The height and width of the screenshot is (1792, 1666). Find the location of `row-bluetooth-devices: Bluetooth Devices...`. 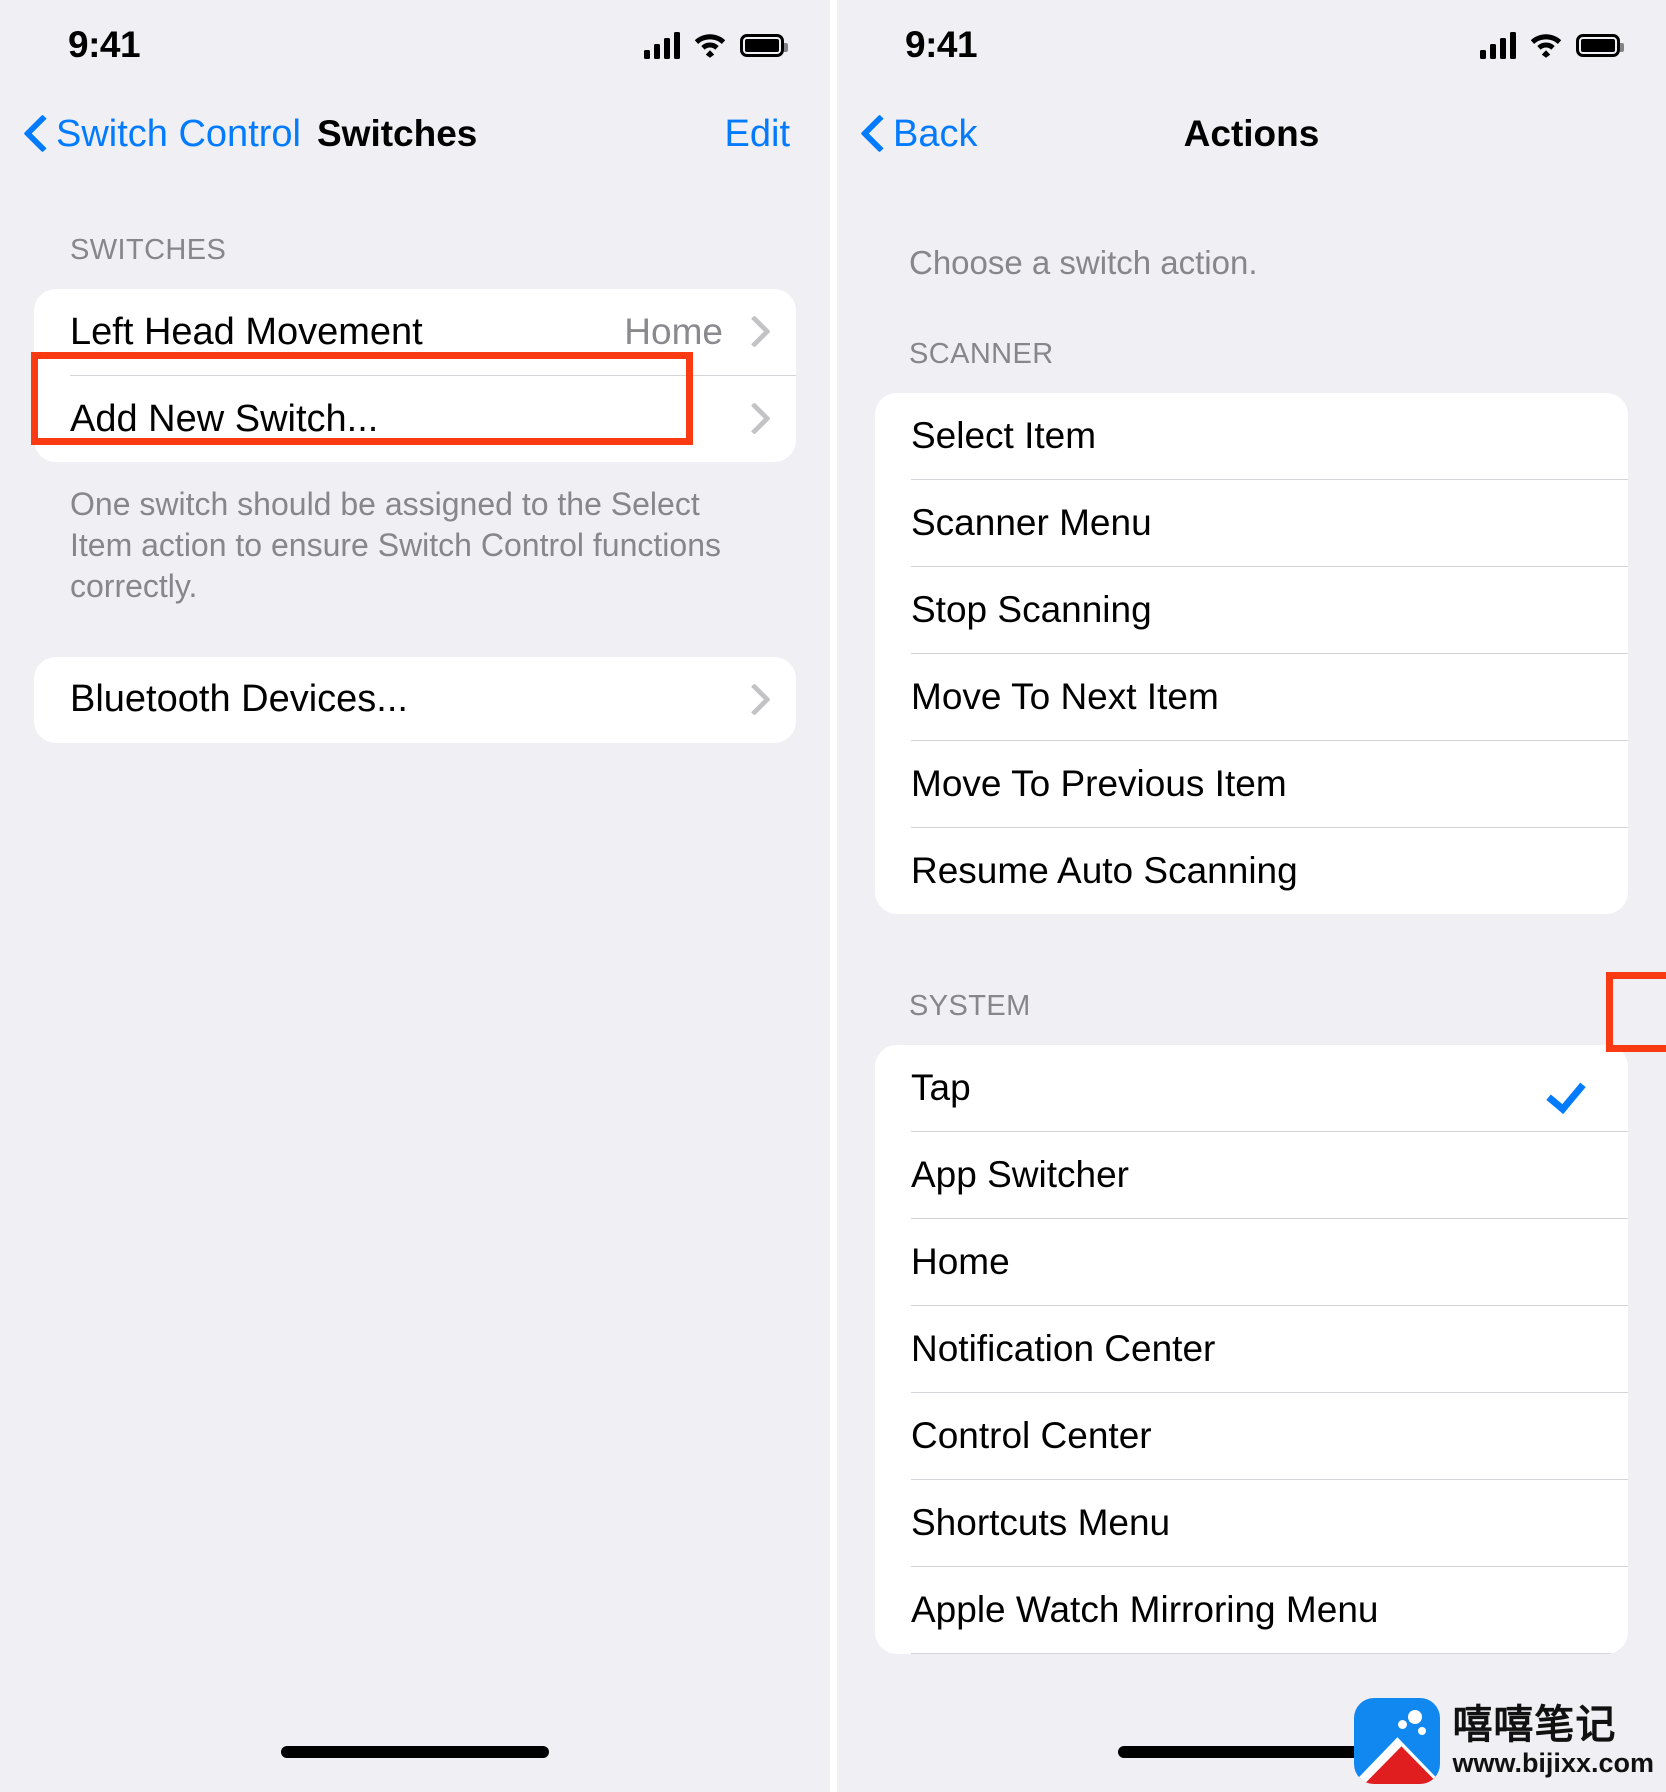

row-bluetooth-devices: Bluetooth Devices... is located at coordinates (415, 700).